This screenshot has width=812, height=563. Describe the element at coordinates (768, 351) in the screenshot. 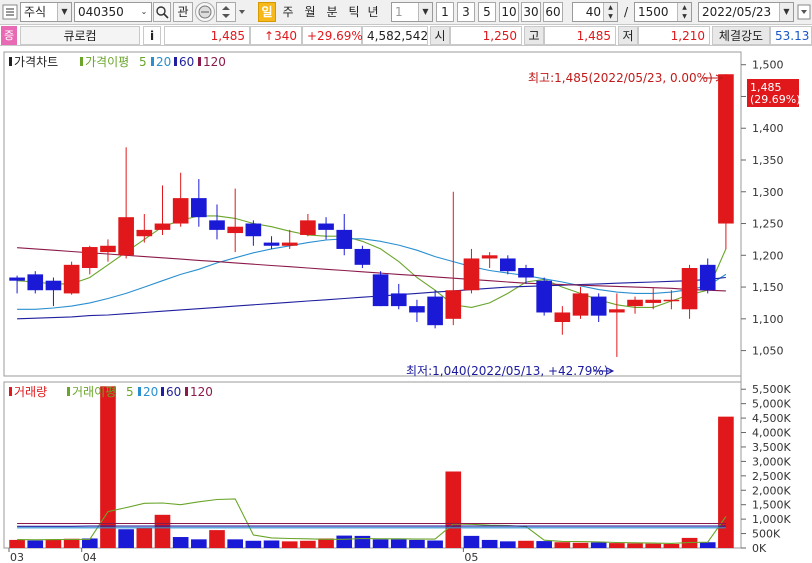

I see `price-axis-label: 1,050` at that location.